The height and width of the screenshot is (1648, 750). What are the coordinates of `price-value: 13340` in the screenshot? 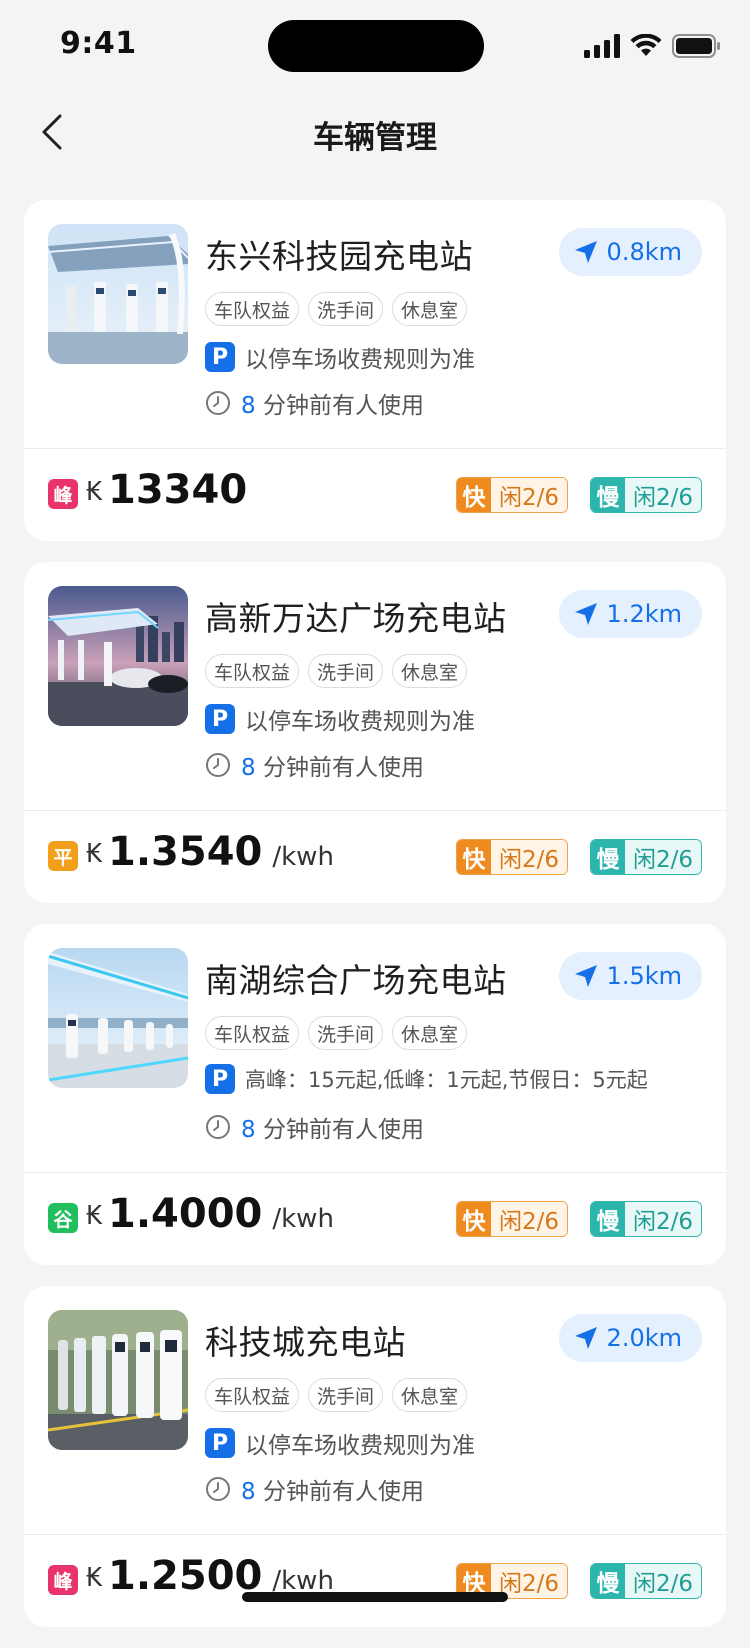 It's located at (178, 490).